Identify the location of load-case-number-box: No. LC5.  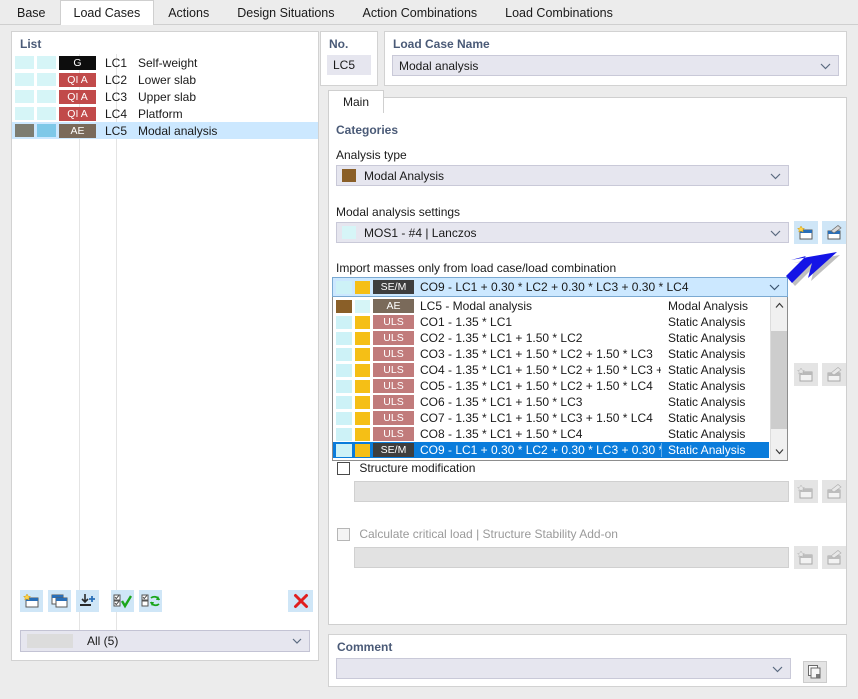
(349, 58).